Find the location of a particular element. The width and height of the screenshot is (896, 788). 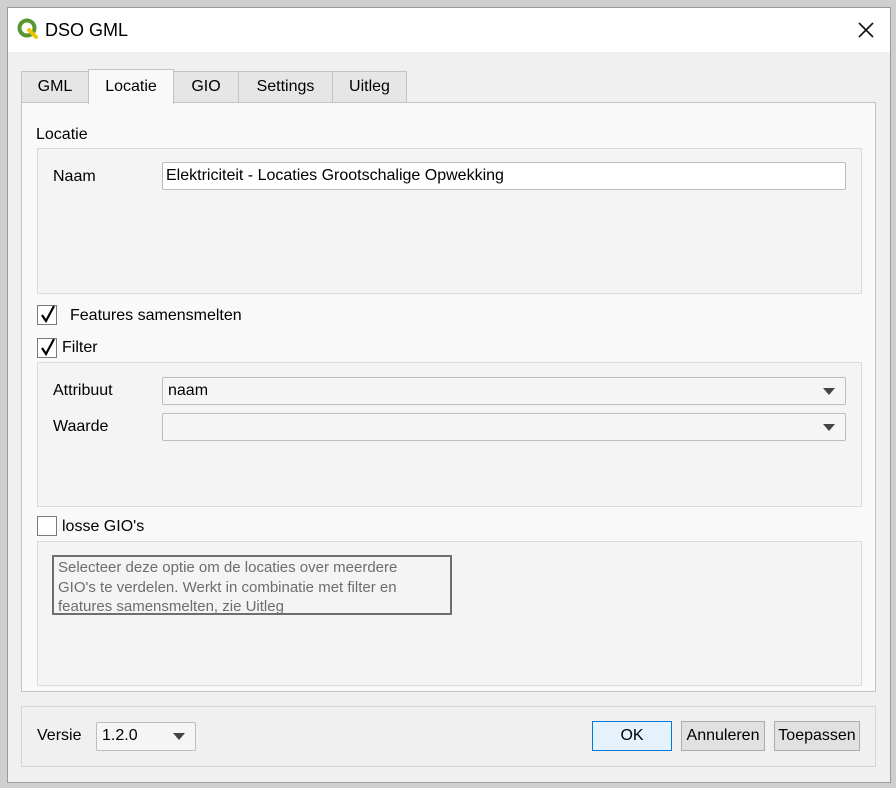

naam-input is located at coordinates (504, 176).